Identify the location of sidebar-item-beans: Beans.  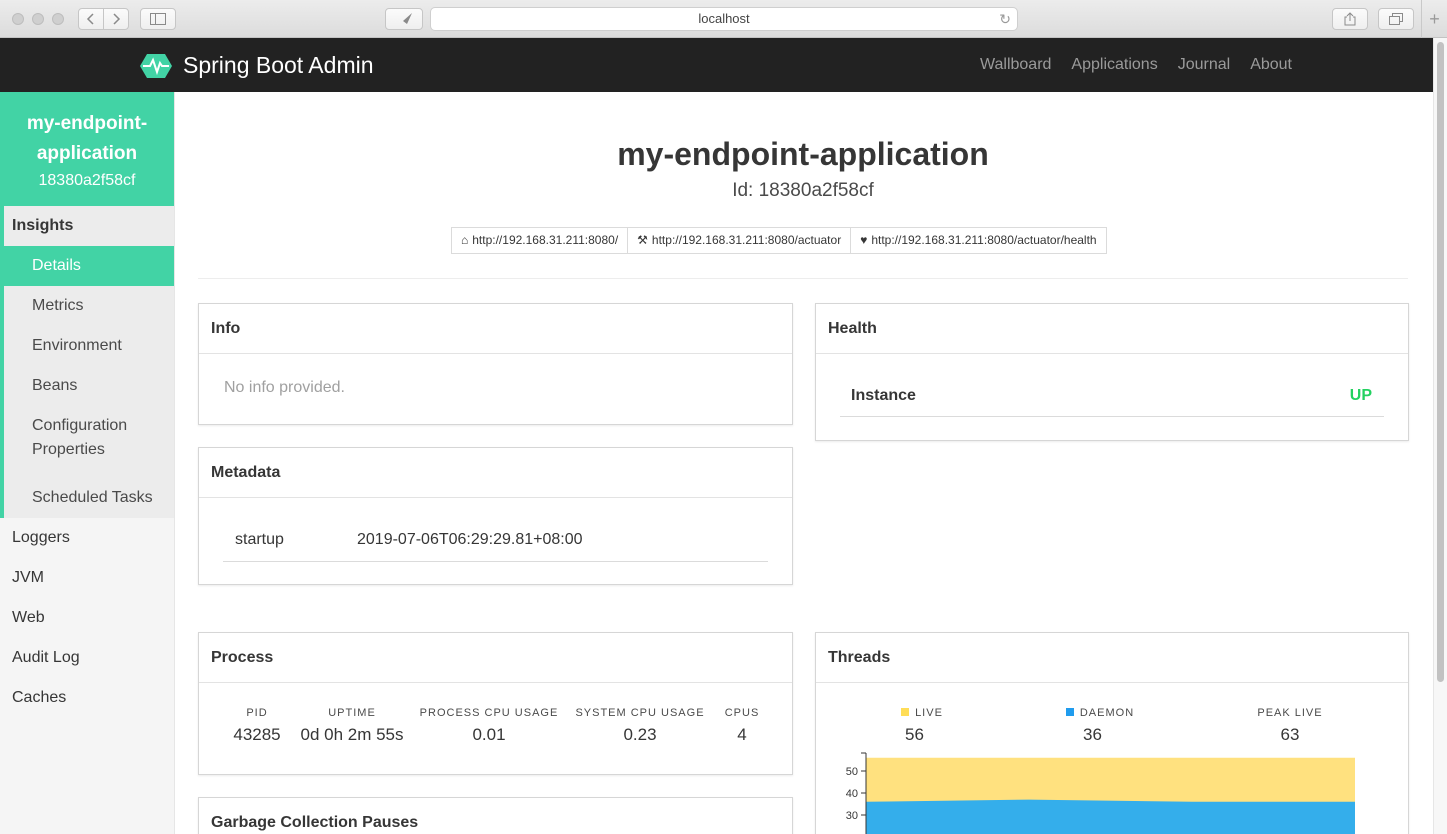
(89, 386).